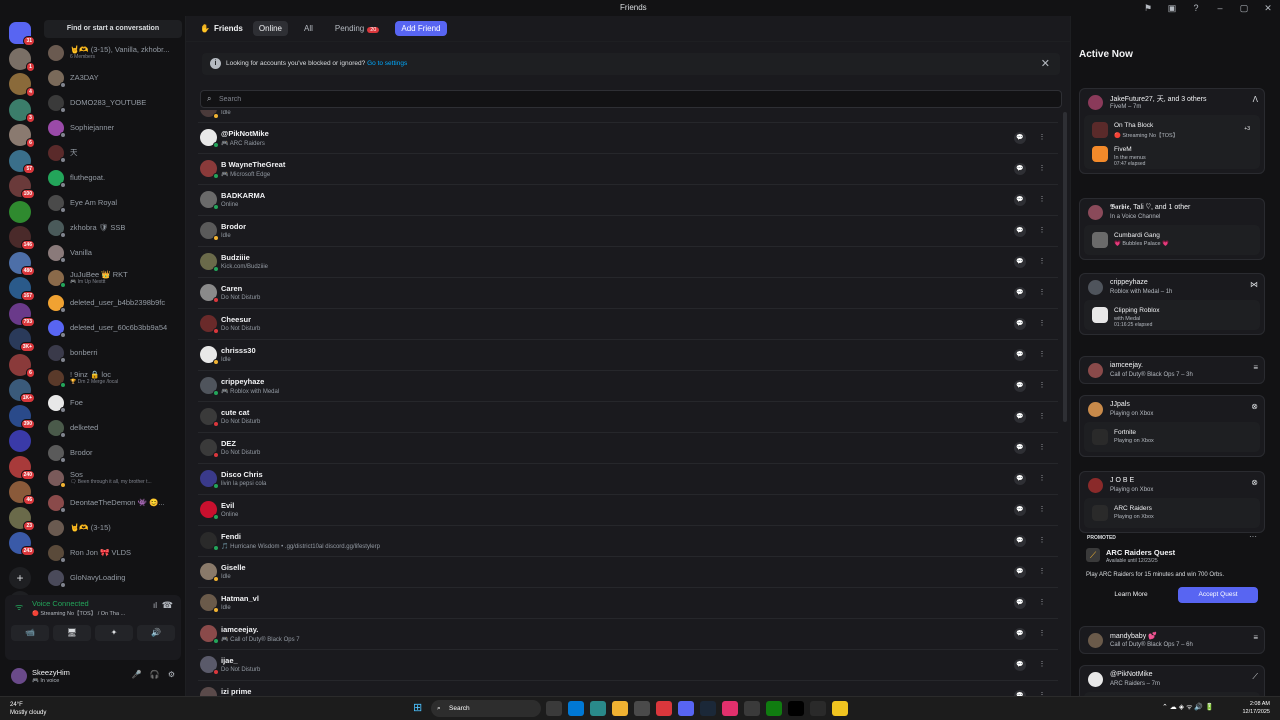 The height and width of the screenshot is (720, 1280). I want to click on server-icon: 46, so click(22, 493).